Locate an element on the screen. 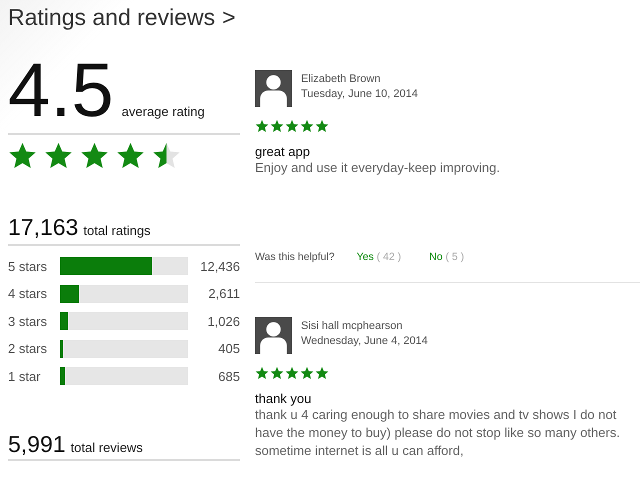 This screenshot has width=640, height=478. total-reviews-label: total reviews is located at coordinates (106, 447).